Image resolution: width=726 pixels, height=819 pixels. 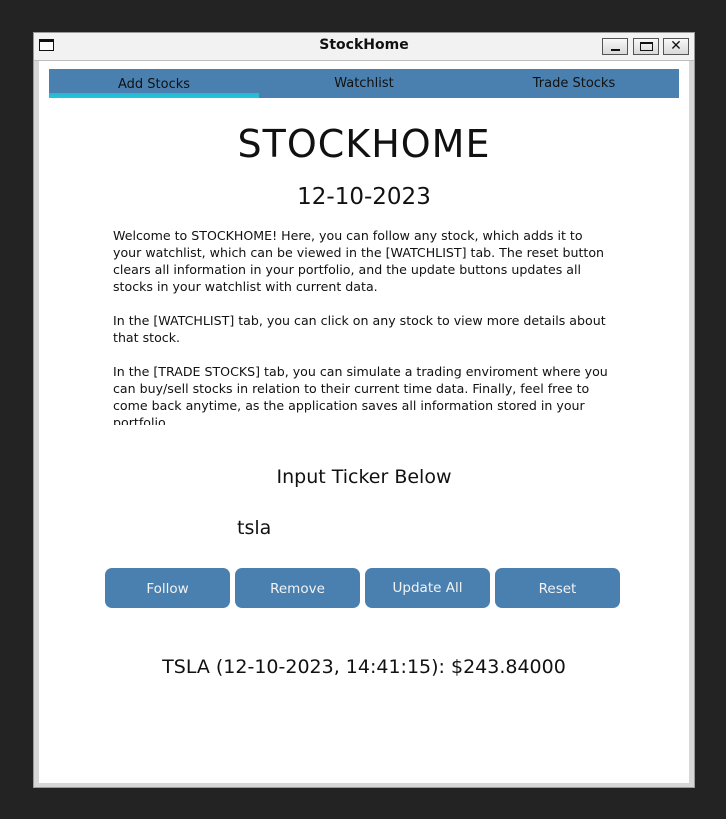 I want to click on minimize-icon, so click(x=615, y=50).